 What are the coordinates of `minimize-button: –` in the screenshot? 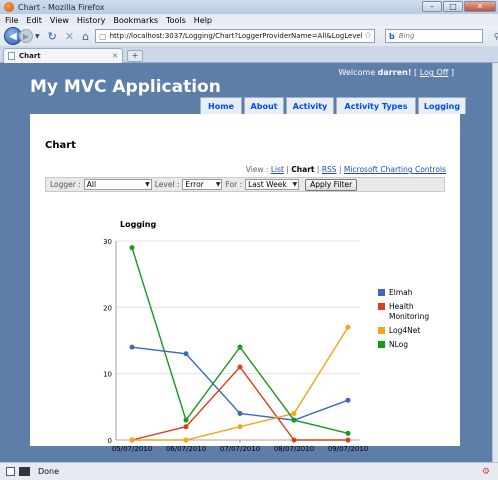 It's located at (432, 6).